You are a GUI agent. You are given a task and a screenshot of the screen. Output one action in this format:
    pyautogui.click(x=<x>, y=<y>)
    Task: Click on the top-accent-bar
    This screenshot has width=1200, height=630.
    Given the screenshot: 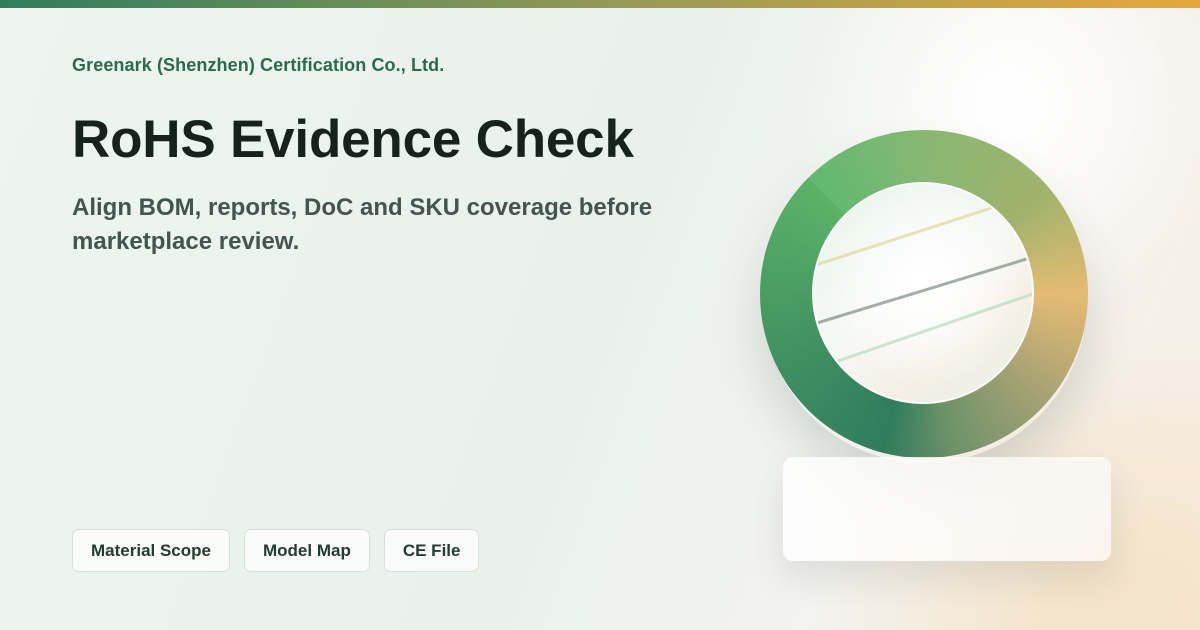 What is the action you would take?
    pyautogui.click(x=600, y=4)
    